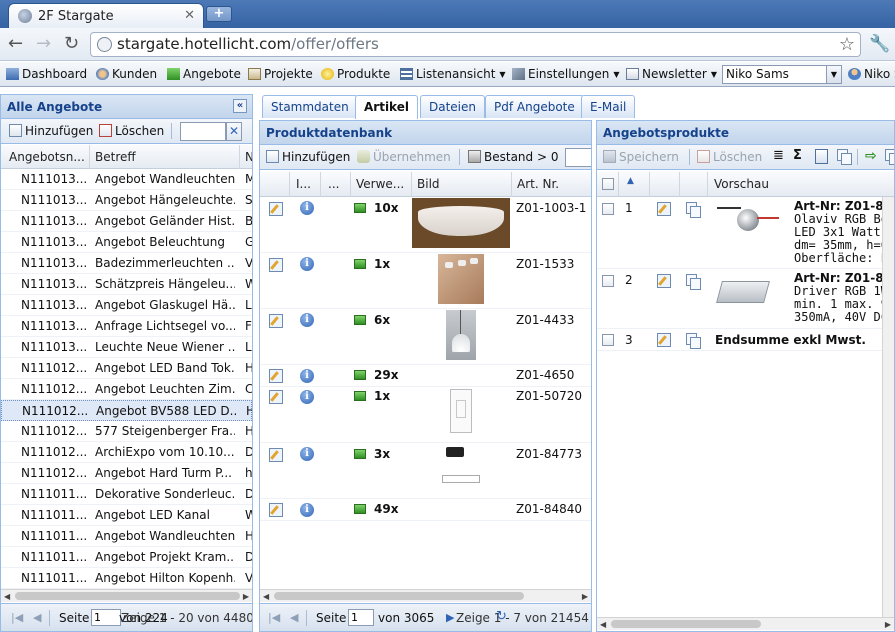 Image resolution: width=895 pixels, height=632 pixels. I want to click on col-vorschau: Vorschau, so click(741, 184).